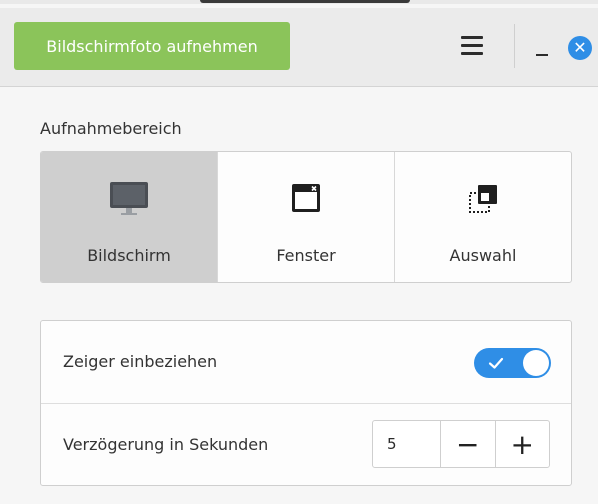  What do you see at coordinates (542, 55) in the screenshot?
I see `minimize-icon` at bounding box center [542, 55].